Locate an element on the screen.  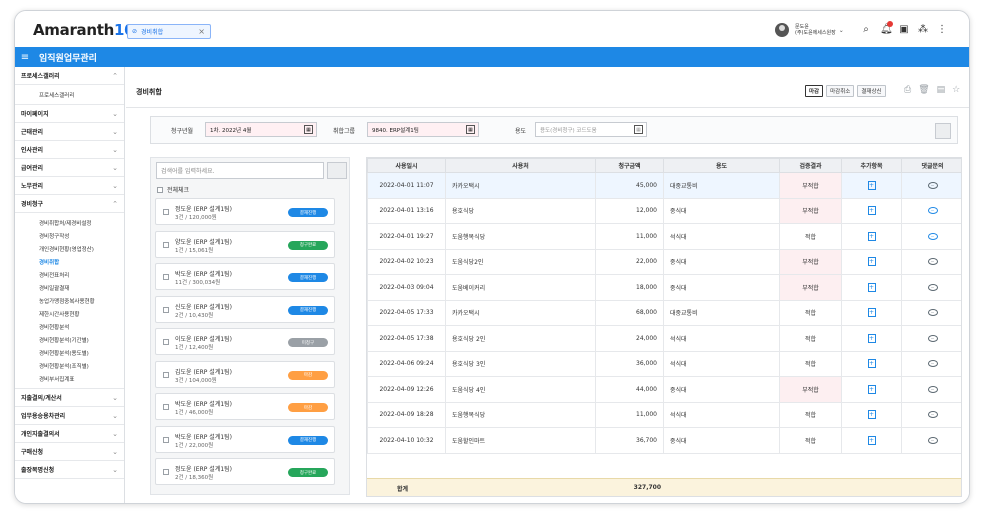
trash-icon: 🗑︎ is located at coordinates (923, 90).